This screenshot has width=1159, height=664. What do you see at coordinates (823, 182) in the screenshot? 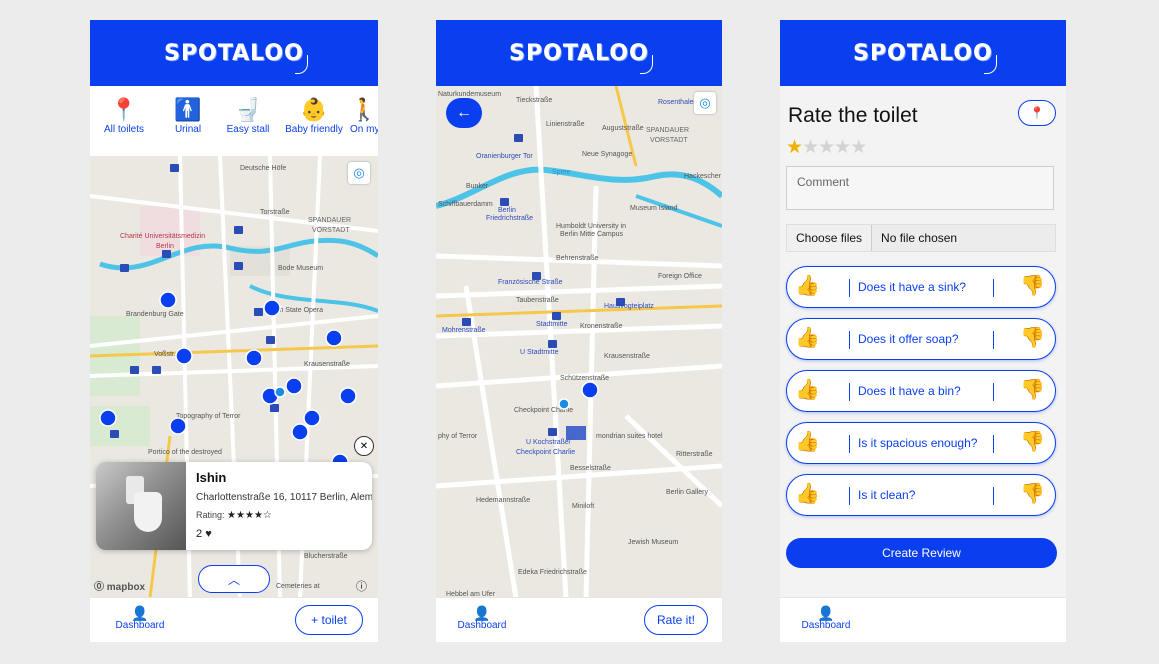
I see `comment-placeholder: Comment` at bounding box center [823, 182].